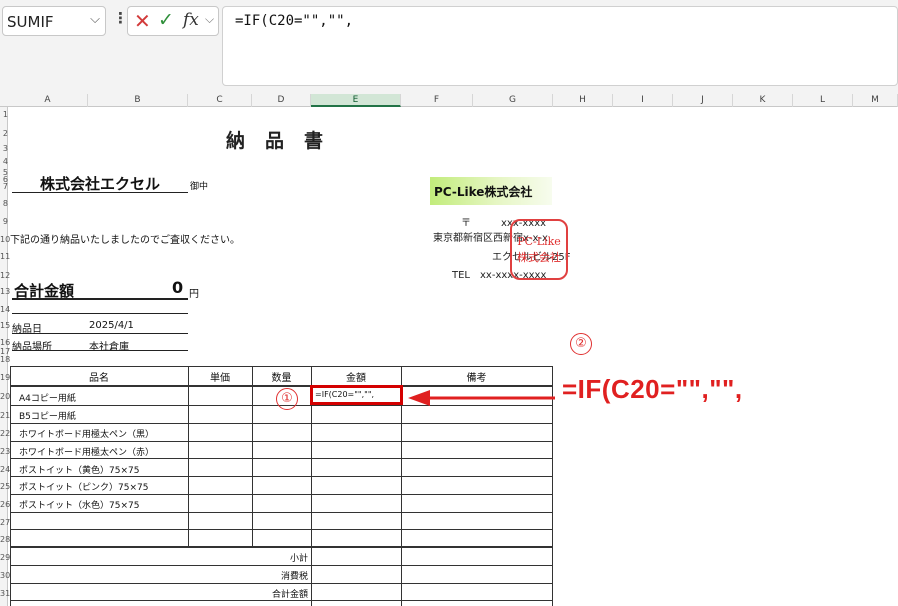 The width and height of the screenshot is (898, 606). What do you see at coordinates (539, 249) in the screenshot?
I see `company-stamp: PC-Like 株式会社` at bounding box center [539, 249].